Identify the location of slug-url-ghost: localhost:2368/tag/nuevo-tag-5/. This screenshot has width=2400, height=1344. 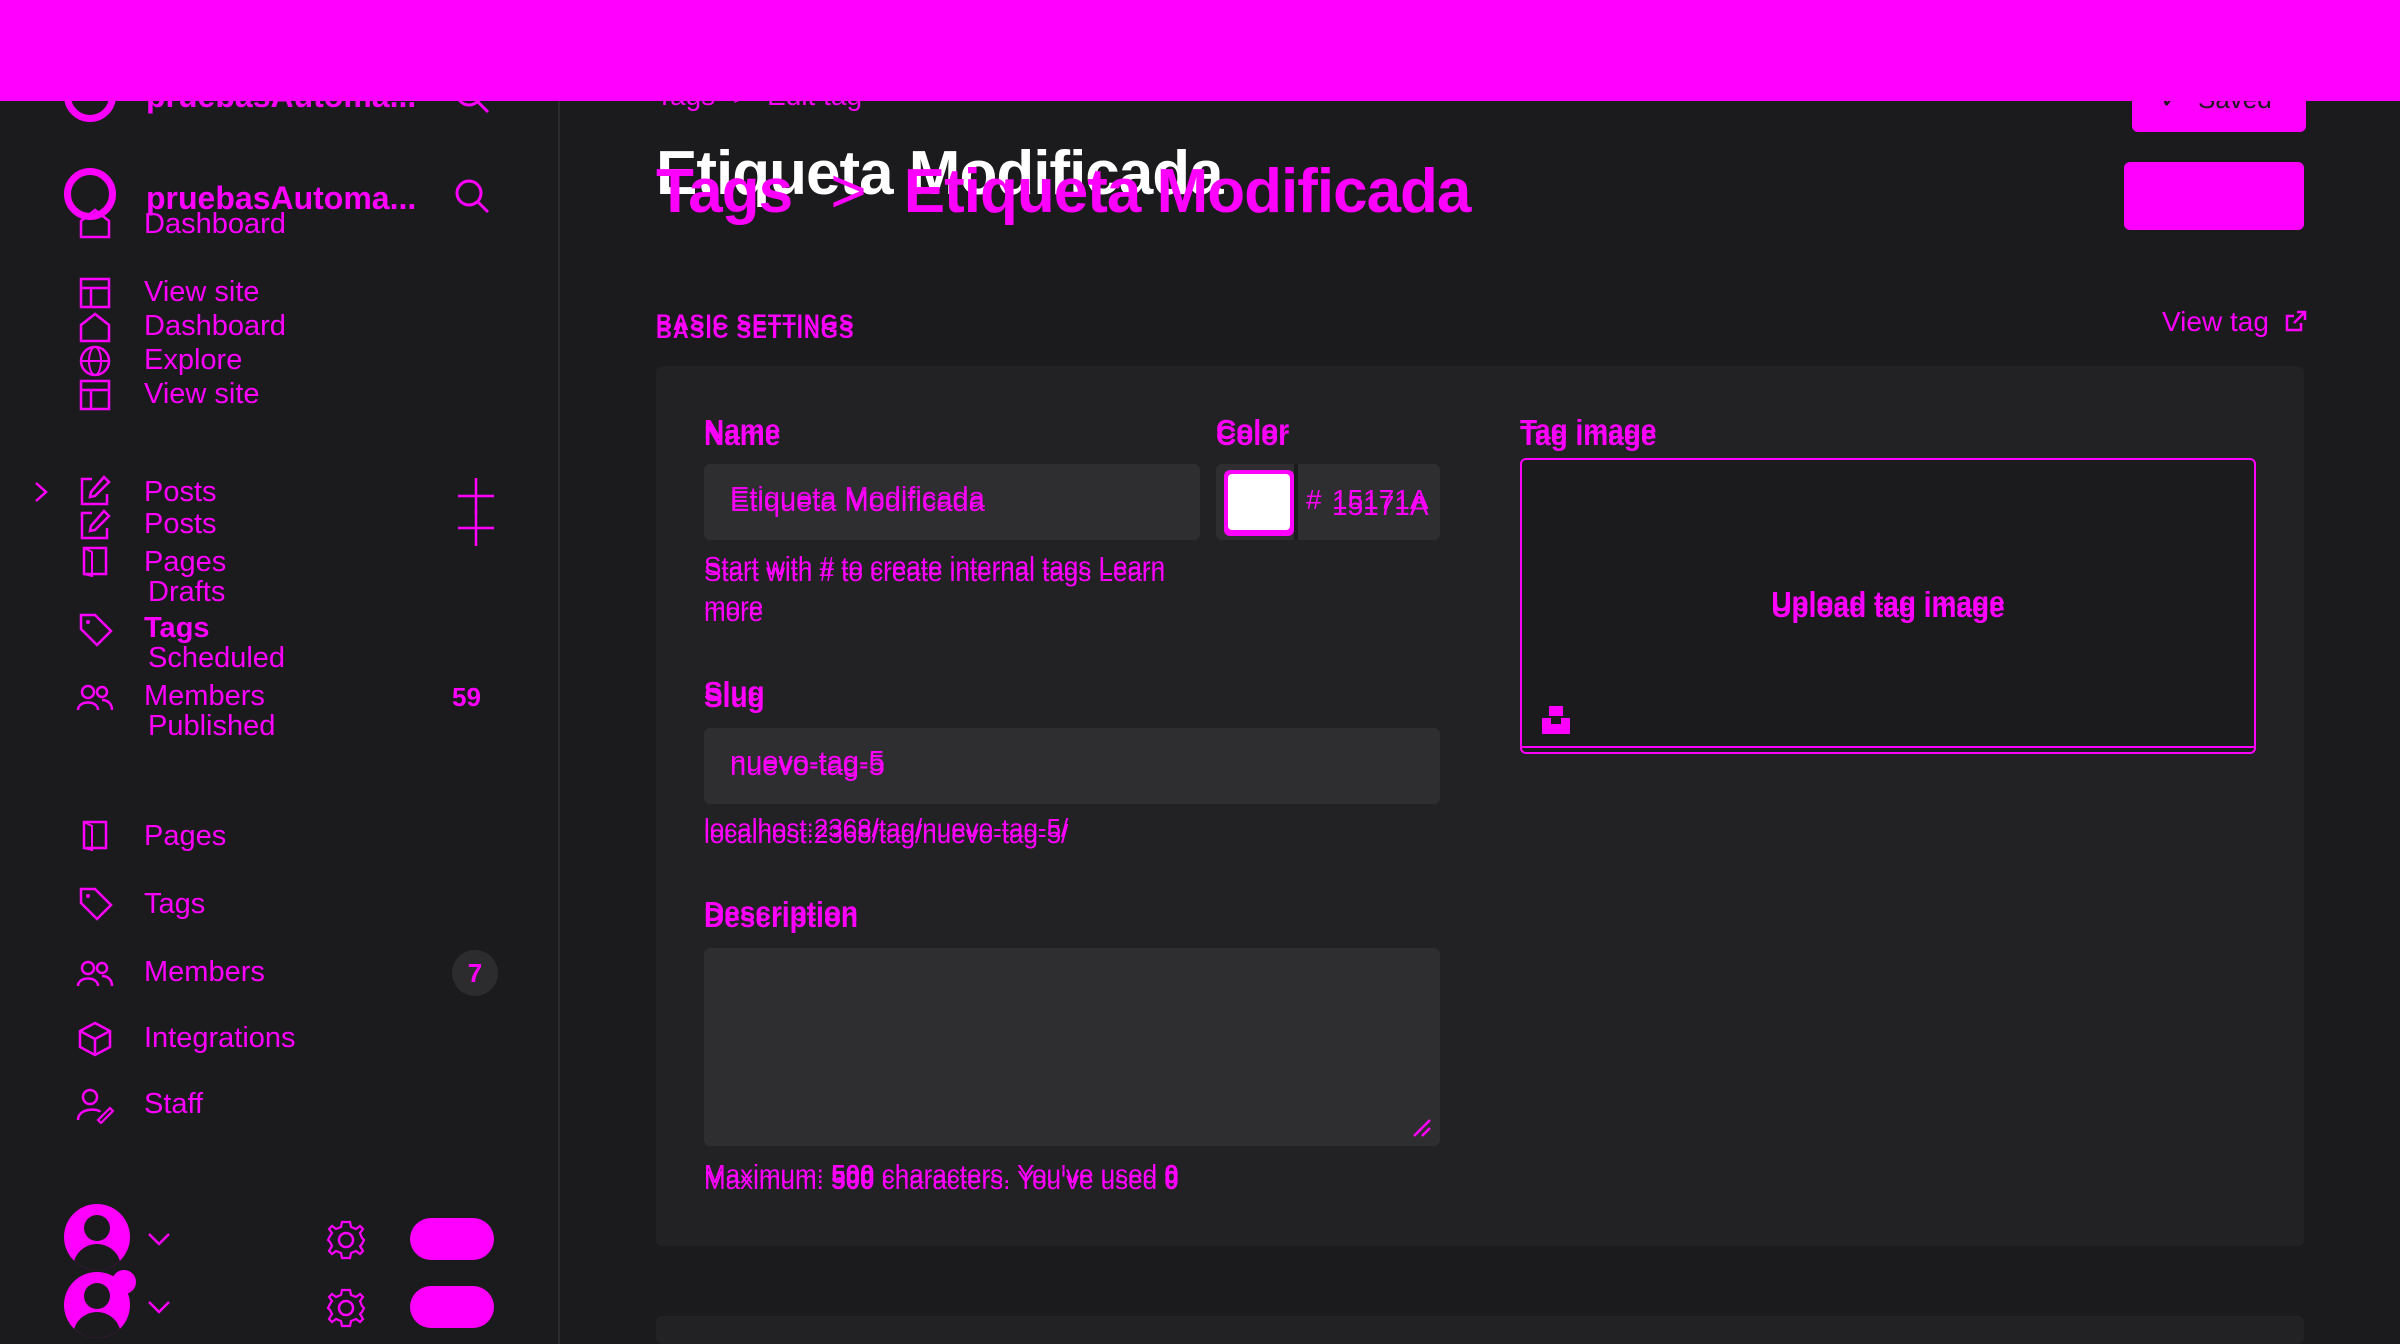
(886, 834).